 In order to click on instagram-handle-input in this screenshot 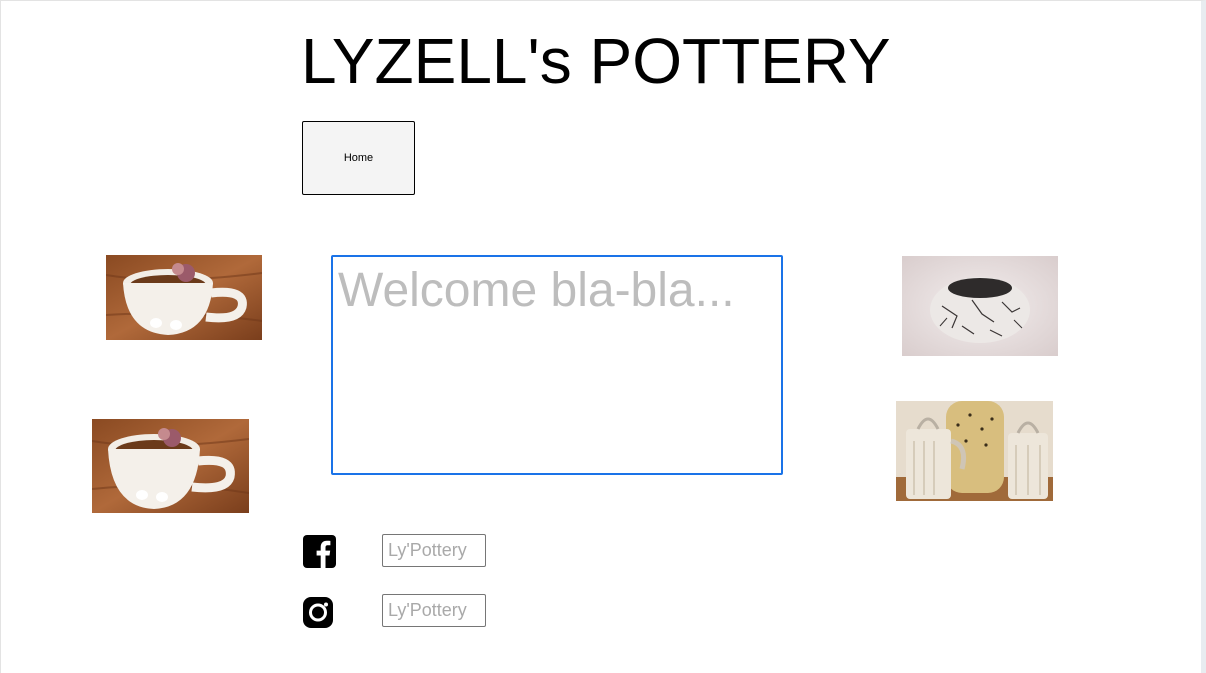, I will do `click(434, 610)`.